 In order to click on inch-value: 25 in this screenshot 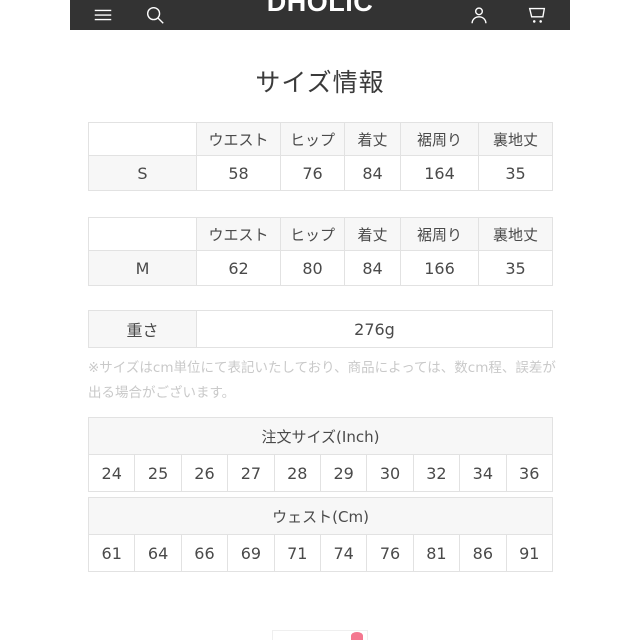, I will do `click(158, 473)`.